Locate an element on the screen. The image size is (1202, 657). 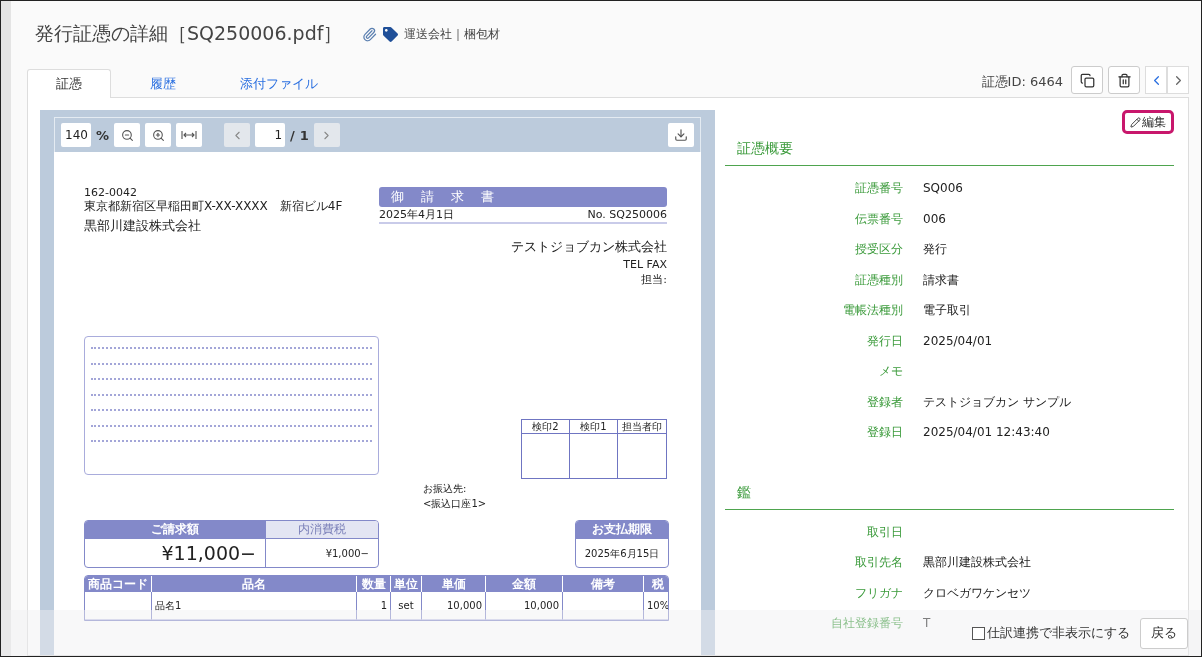
fit-width-icon is located at coordinates (189, 135).